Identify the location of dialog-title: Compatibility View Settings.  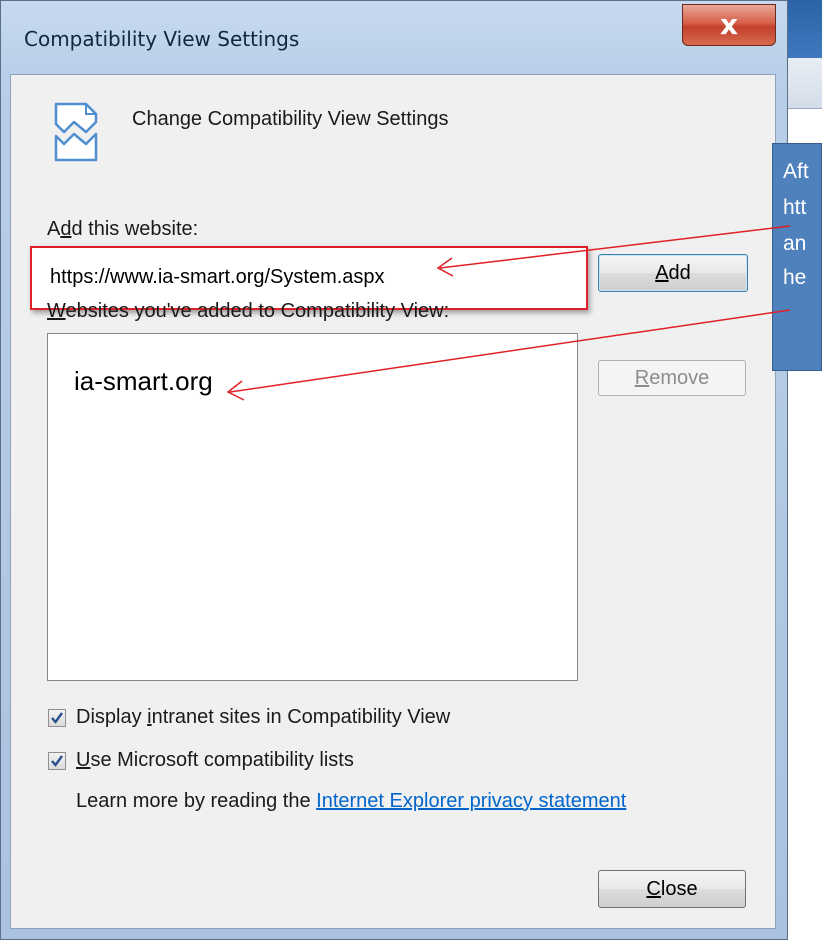
(162, 39).